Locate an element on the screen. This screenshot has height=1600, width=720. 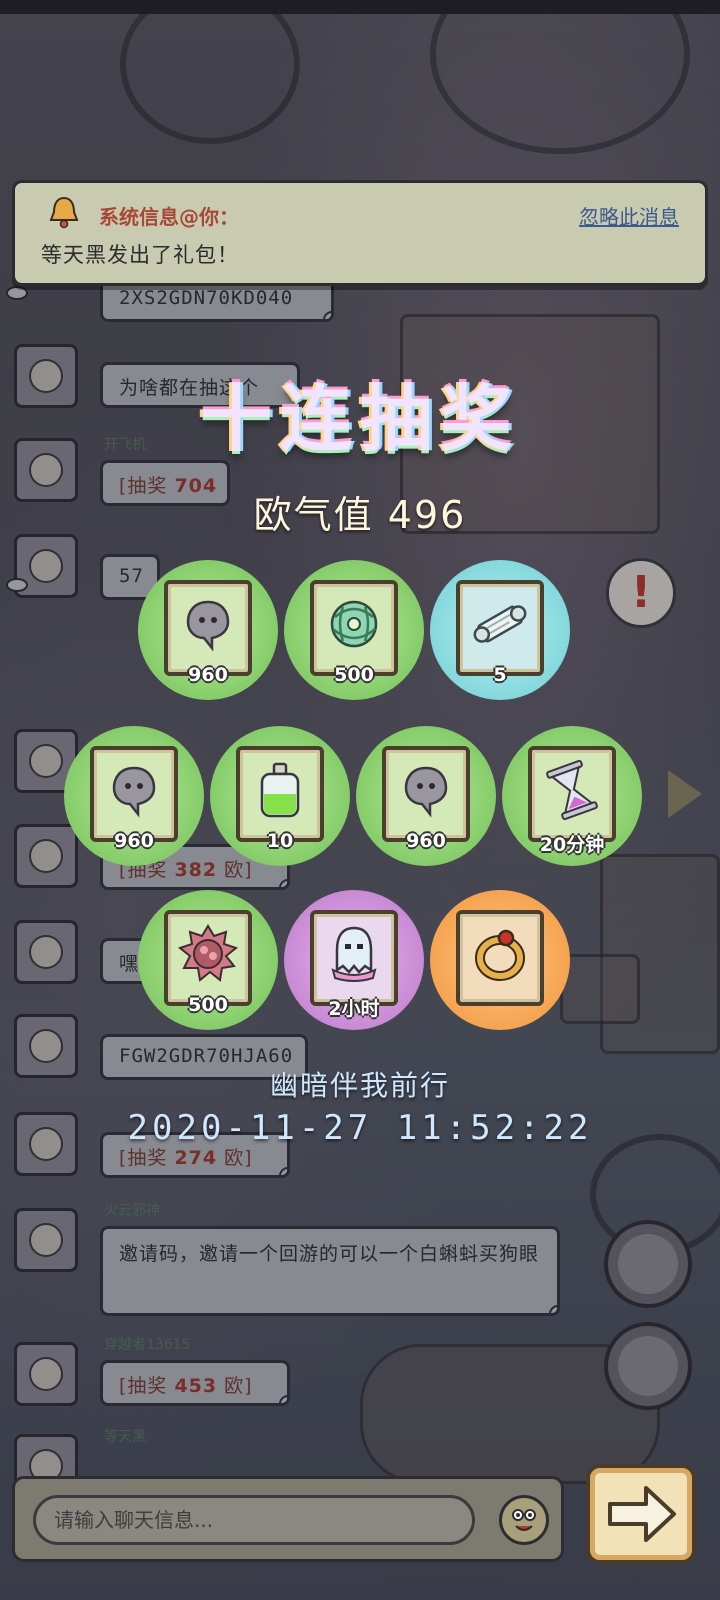
green-orb-icon is located at coordinates (354, 624).